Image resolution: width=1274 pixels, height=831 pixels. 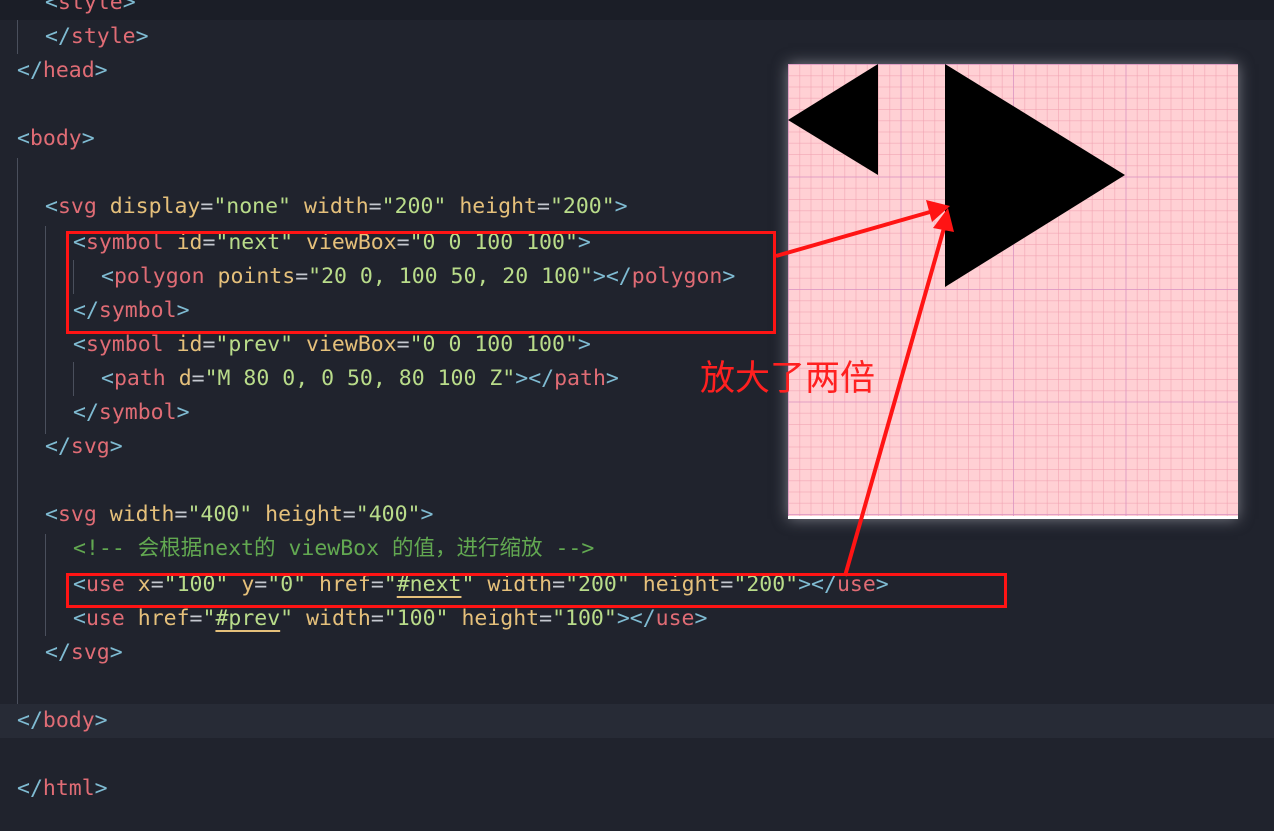 What do you see at coordinates (894, 402) in the screenshot?
I see `arrow-line-use` at bounding box center [894, 402].